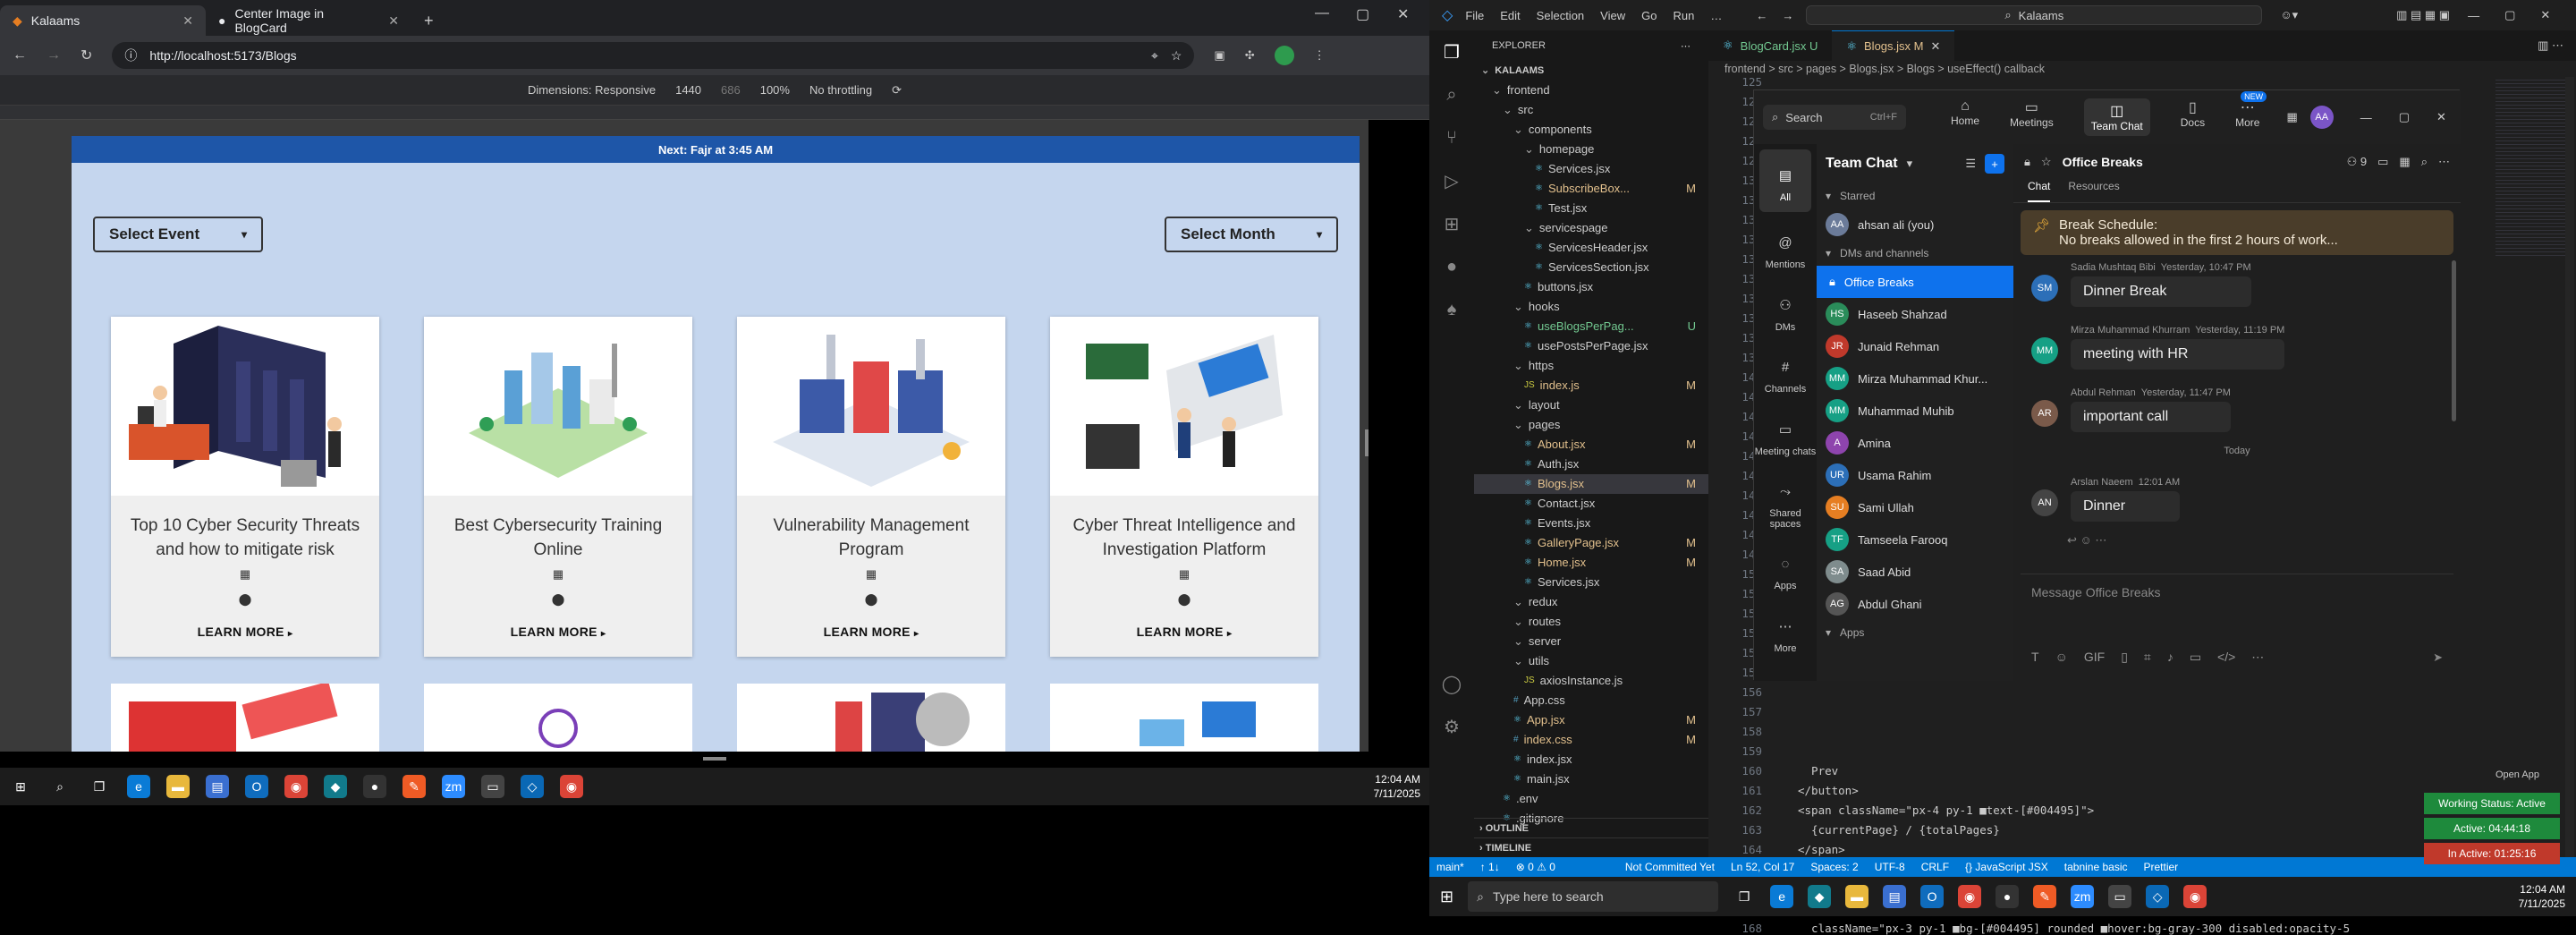 The height and width of the screenshot is (935, 2576). What do you see at coordinates (1612, 15) in the screenshot?
I see `menu-view: View` at bounding box center [1612, 15].